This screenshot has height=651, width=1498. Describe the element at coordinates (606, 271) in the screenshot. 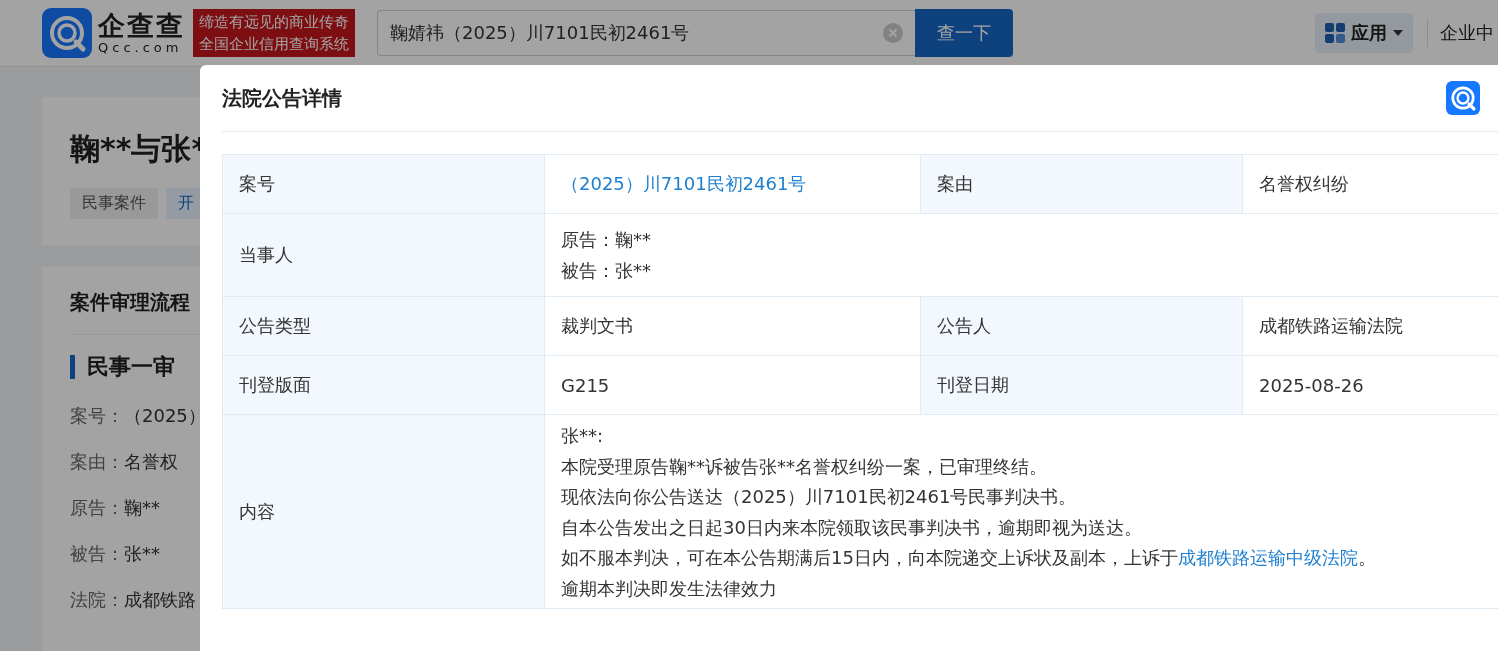

I see `party-text: 被告：张**` at that location.